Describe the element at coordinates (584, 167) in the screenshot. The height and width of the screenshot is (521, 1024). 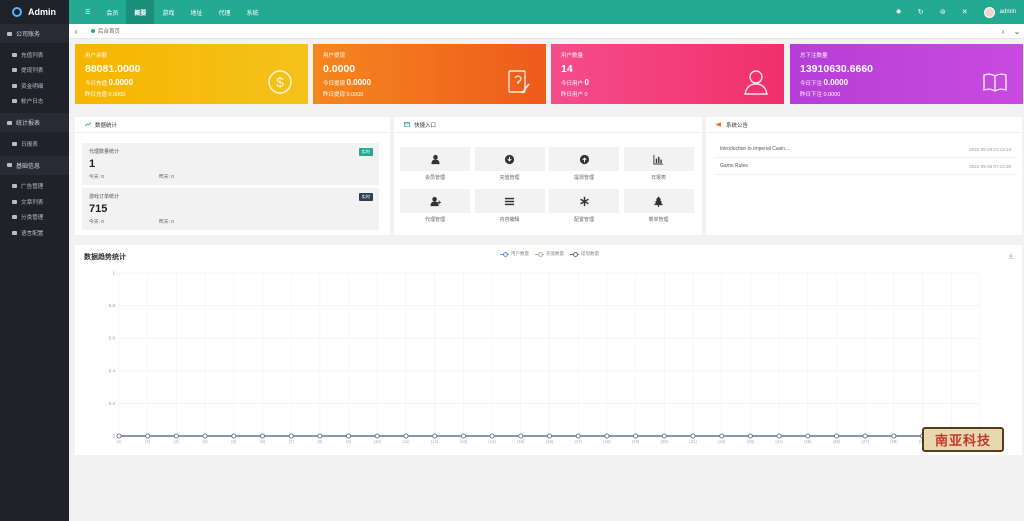
I see `quick-withdraw-manage: 提现管理` at that location.